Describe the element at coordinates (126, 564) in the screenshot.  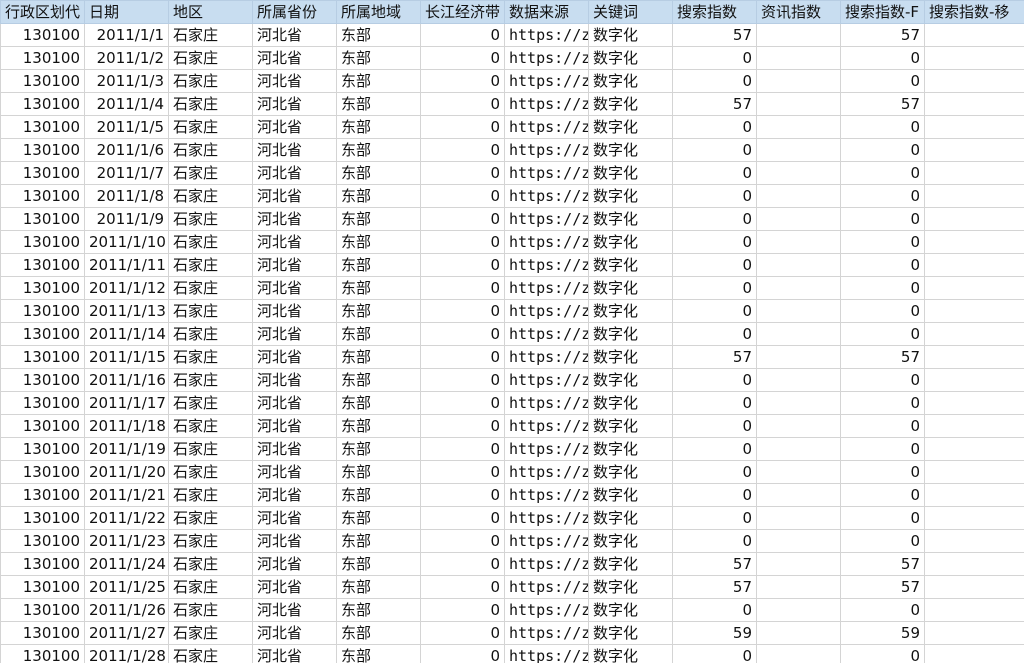
I see `cell-r23-c1: 2011/1/24` at that location.